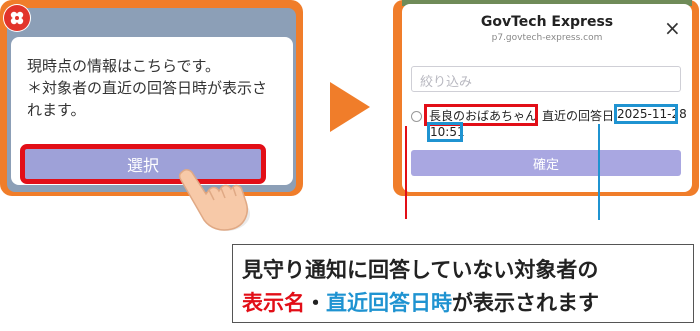 The height and width of the screenshot is (331, 700). Describe the element at coordinates (547, 38) in the screenshot. I see `modal-url: p7.govtech-express.com` at that location.